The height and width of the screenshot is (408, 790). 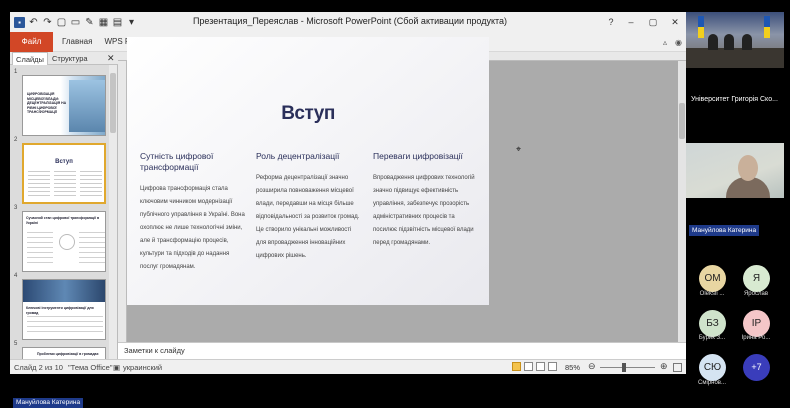 What do you see at coordinates (64, 173) in the screenshot?
I see `slide-thumbnail-2: Вступ` at bounding box center [64, 173].